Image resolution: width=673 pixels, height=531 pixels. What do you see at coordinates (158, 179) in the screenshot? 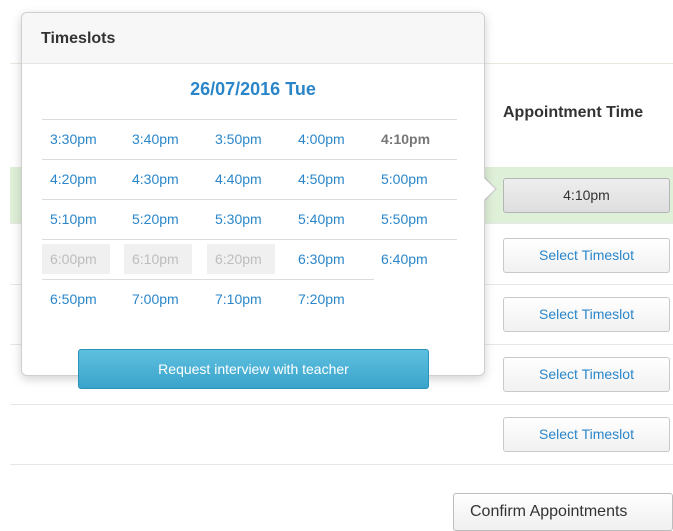
I see `timeslot-option: 4:30pm` at bounding box center [158, 179].